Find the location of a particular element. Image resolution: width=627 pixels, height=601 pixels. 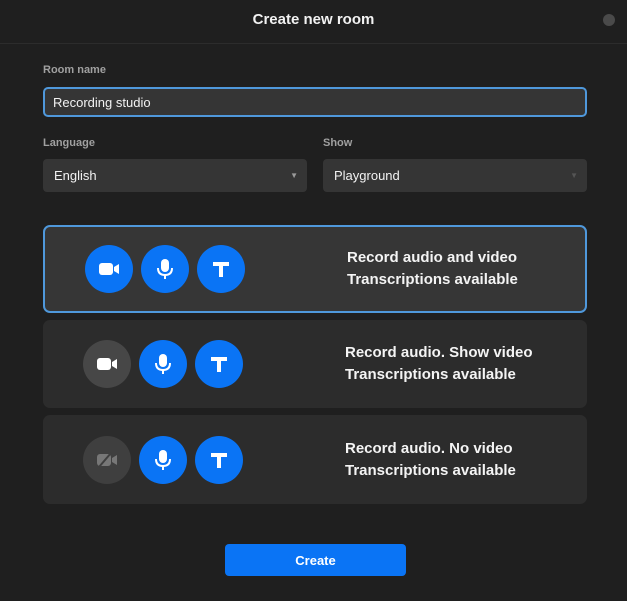

language-select: English ▼ is located at coordinates (175, 175).